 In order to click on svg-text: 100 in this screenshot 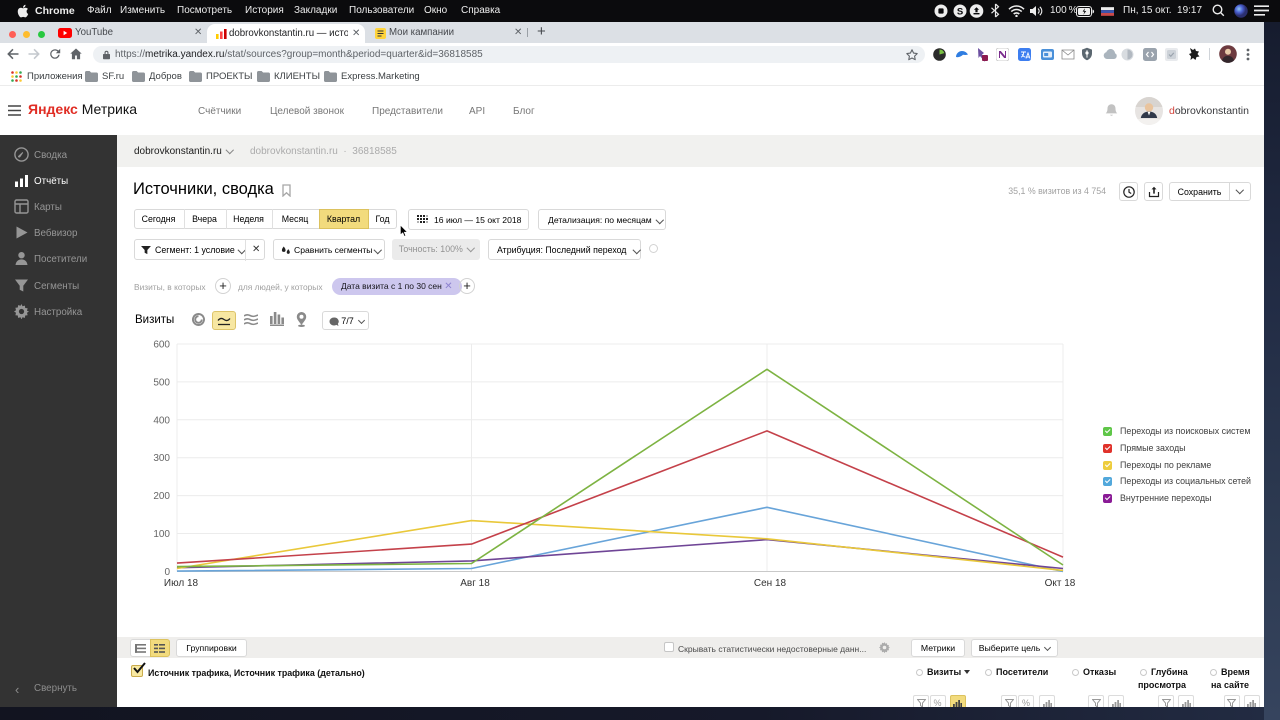, I will do `click(161, 534)`.